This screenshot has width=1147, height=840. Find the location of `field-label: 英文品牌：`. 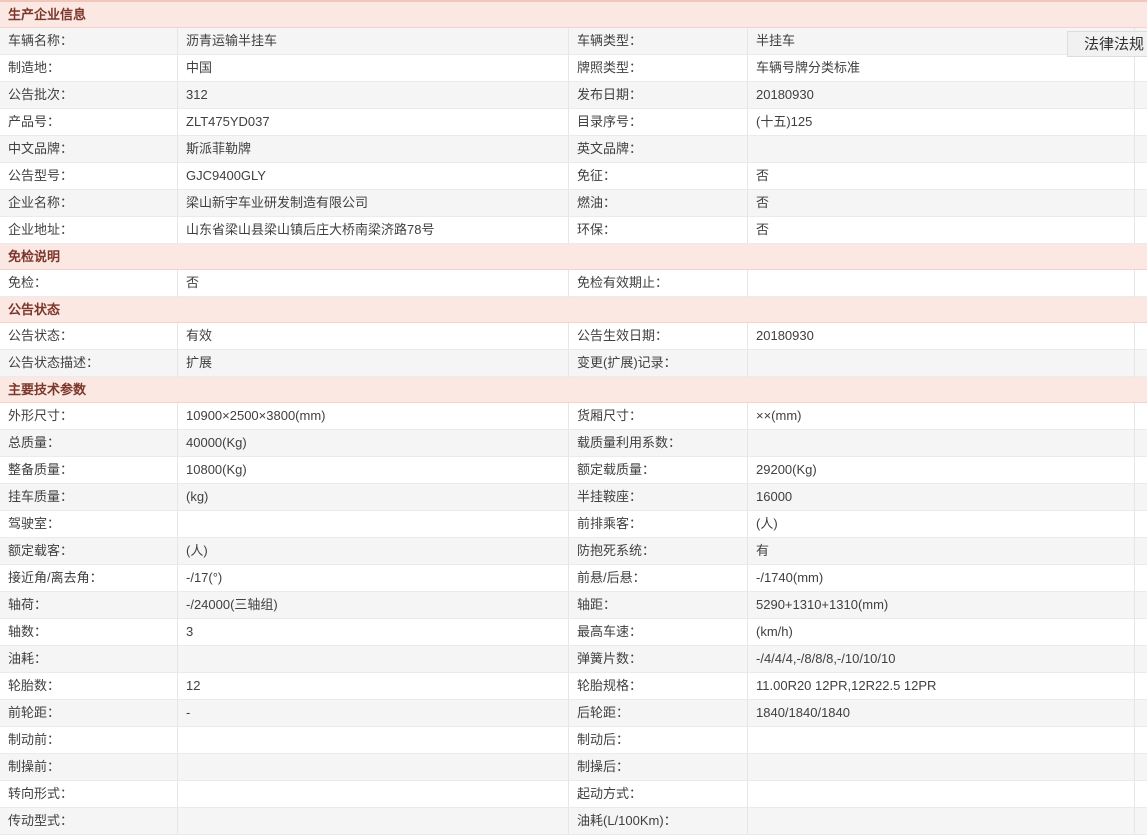

field-label: 英文品牌： is located at coordinates (658, 149).